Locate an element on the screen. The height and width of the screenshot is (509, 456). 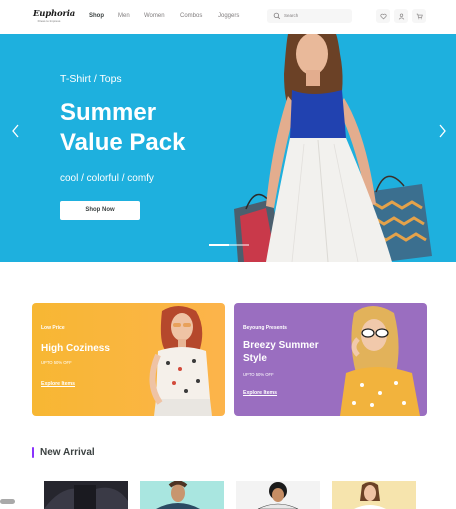
new-arrival-heading: New Arrival is located at coordinates (67, 452).